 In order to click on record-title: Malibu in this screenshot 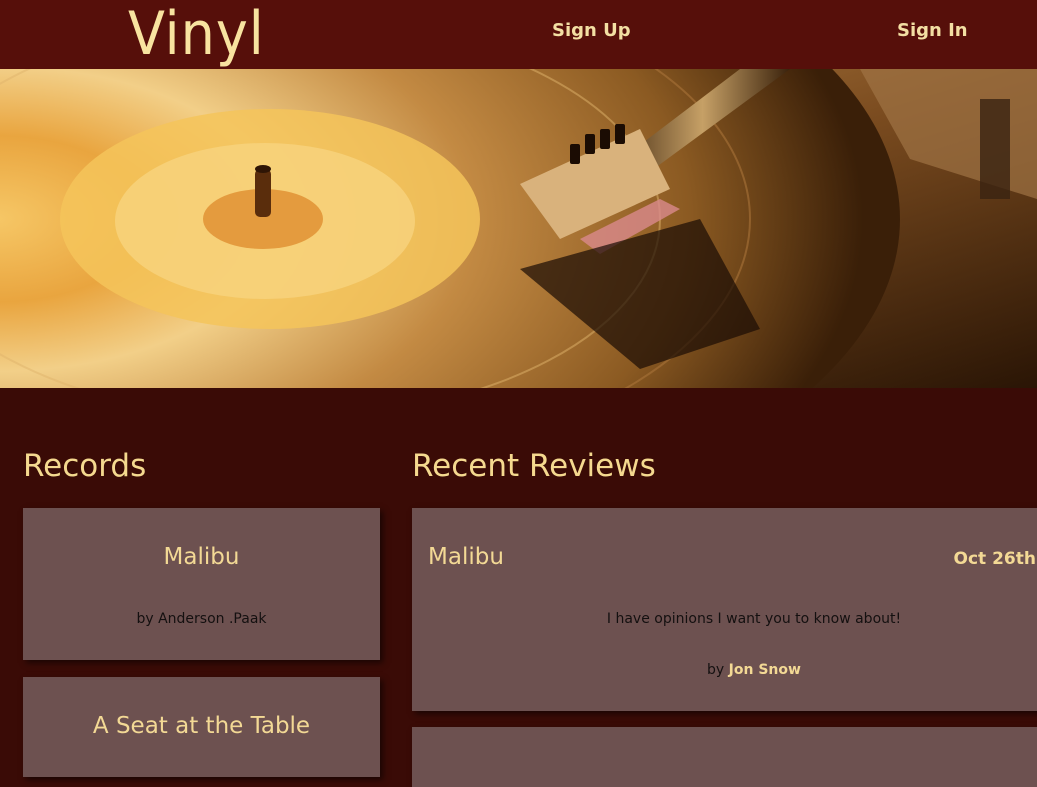, I will do `click(201, 557)`.